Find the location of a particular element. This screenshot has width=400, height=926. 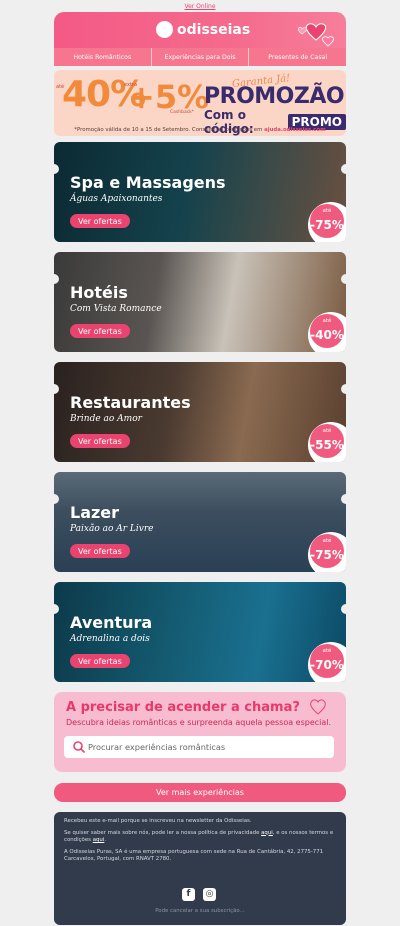

card-subtitle: Paixão ao Ar Livre is located at coordinates (112, 529).